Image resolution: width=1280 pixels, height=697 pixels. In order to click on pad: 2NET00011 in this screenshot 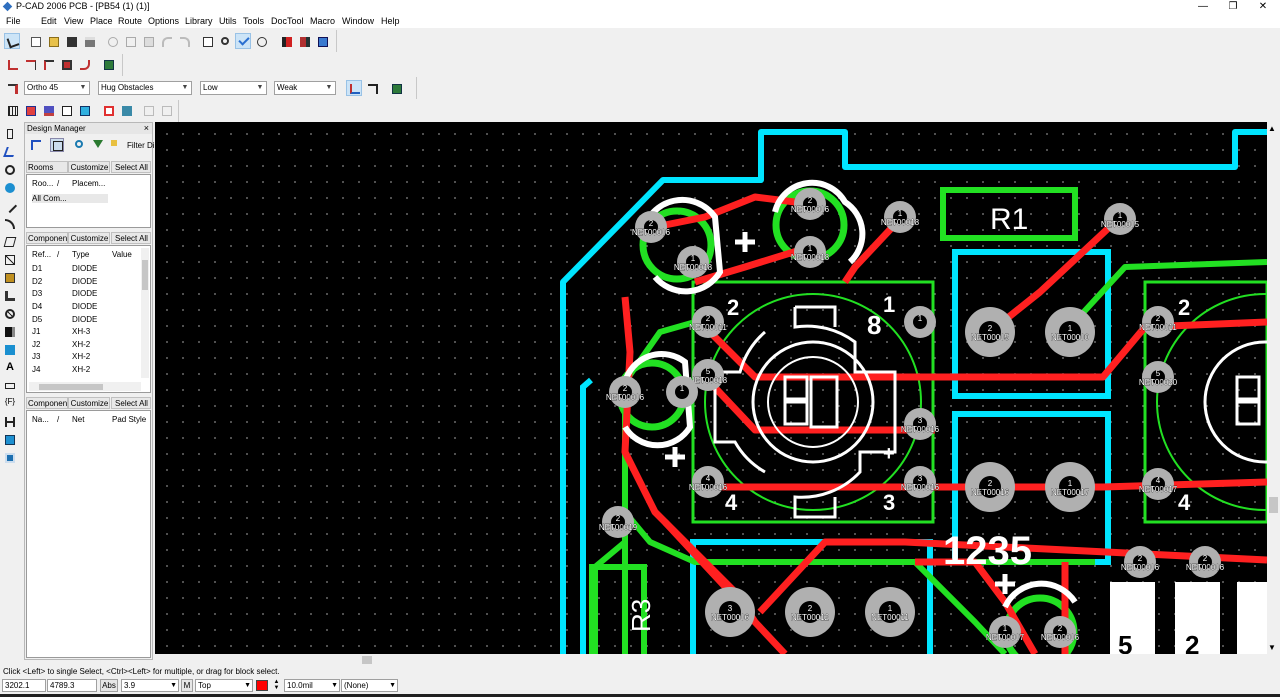, I will do `click(708, 322)`.